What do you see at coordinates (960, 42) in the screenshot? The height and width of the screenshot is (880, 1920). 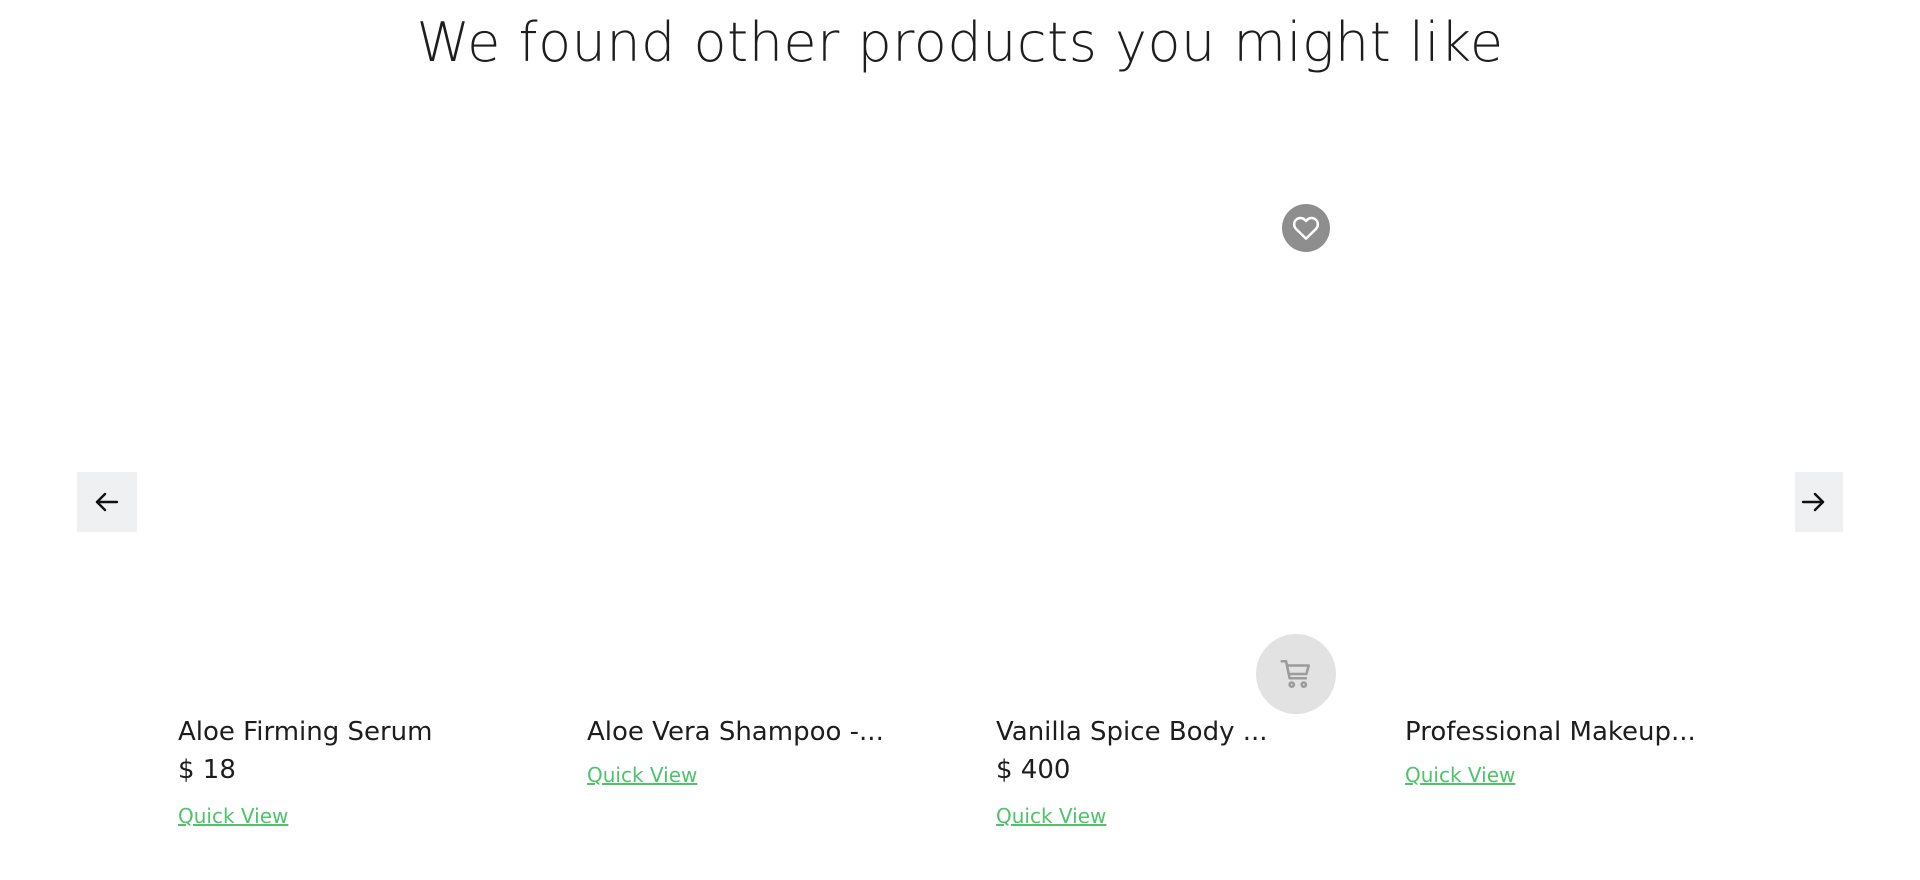 I see `section-heading: We found other products you might like` at bounding box center [960, 42].